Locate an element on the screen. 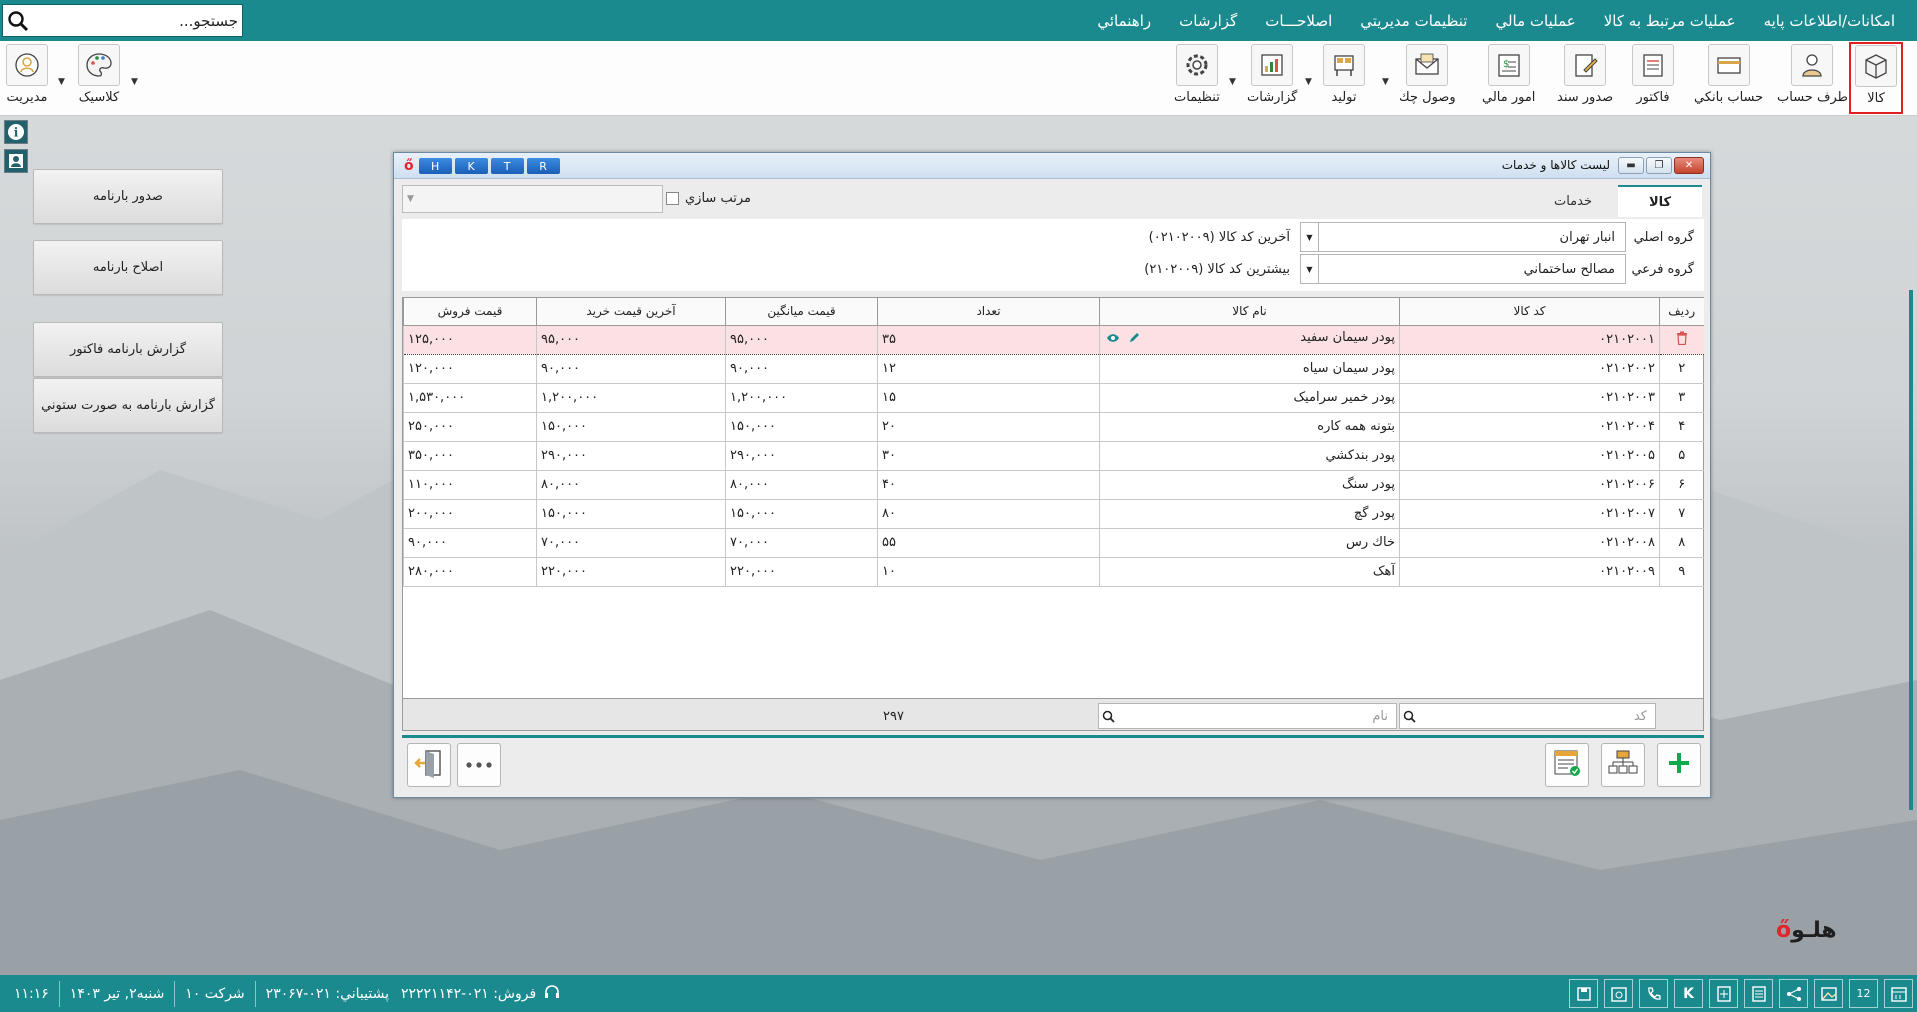  toolbar-bank-account-button: حساب بانکي is located at coordinates (1728, 78).